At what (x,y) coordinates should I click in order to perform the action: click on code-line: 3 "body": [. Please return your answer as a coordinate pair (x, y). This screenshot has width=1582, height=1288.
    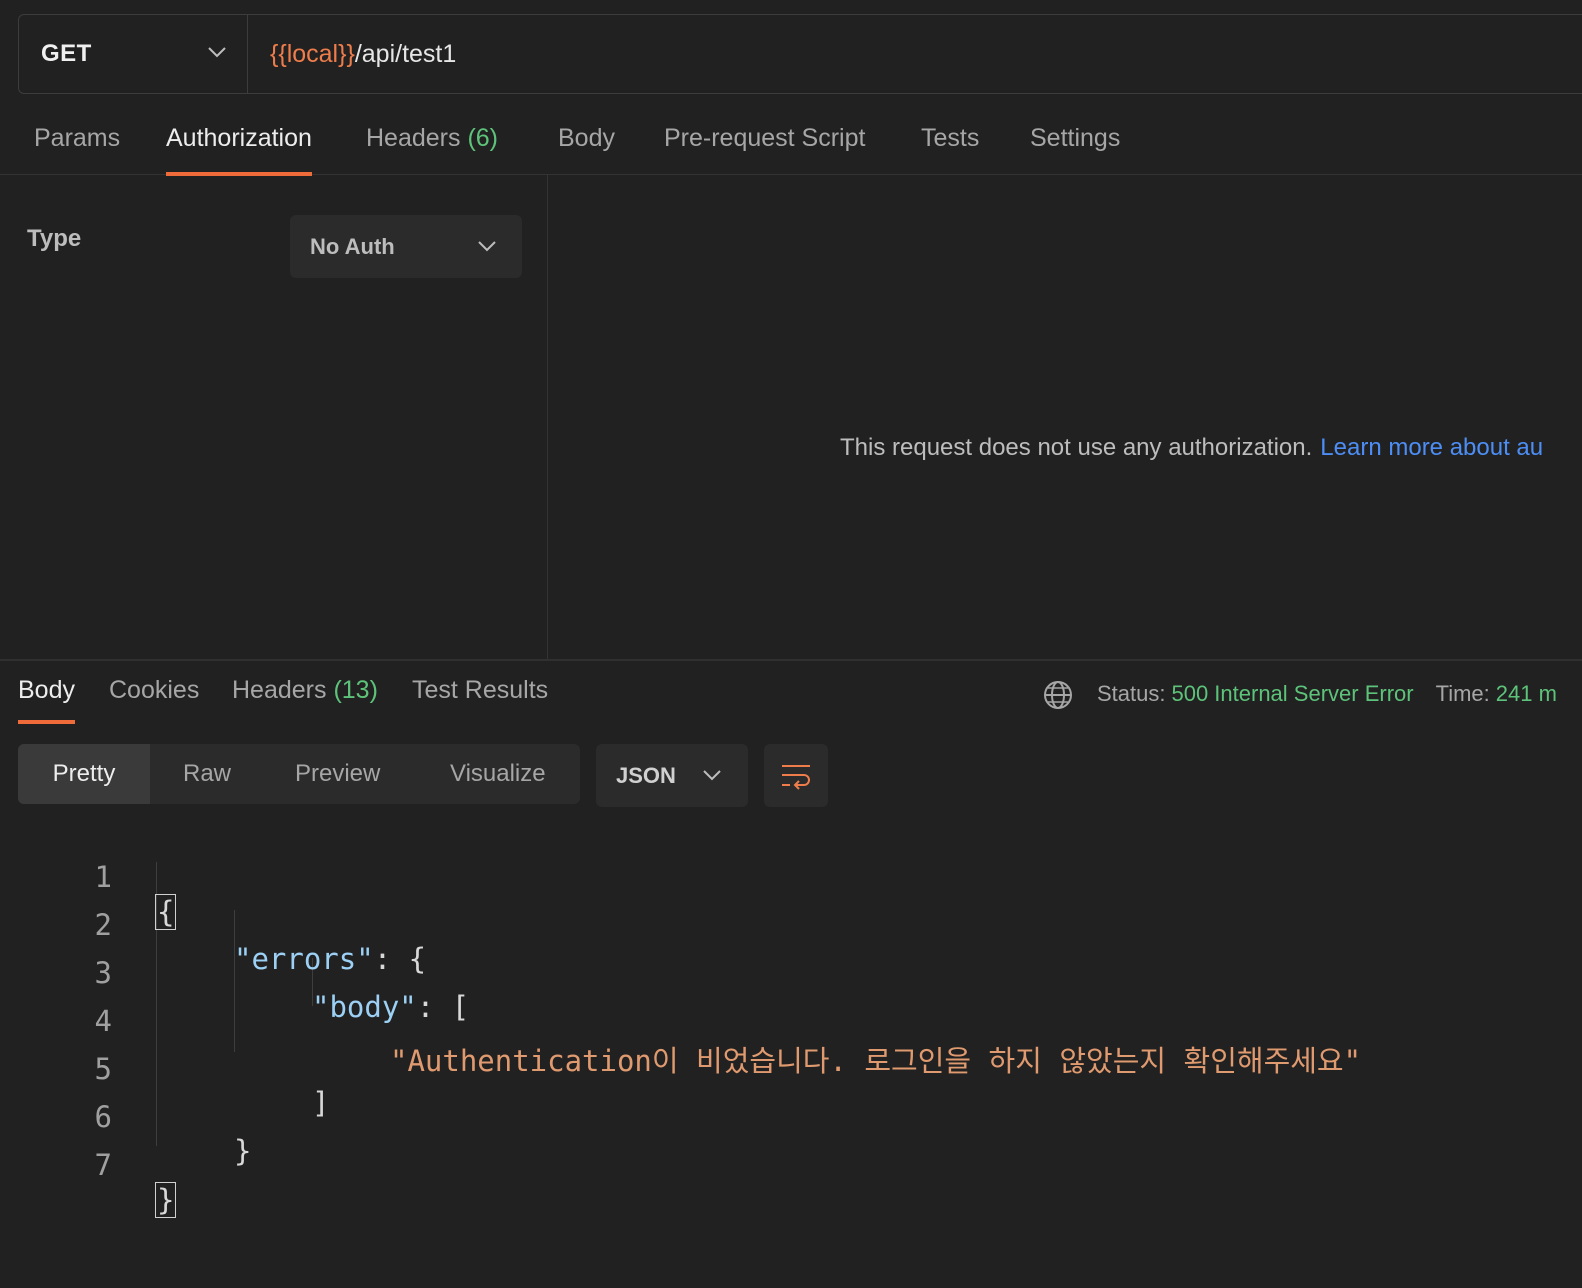
    Looking at the image, I should click on (282, 990).